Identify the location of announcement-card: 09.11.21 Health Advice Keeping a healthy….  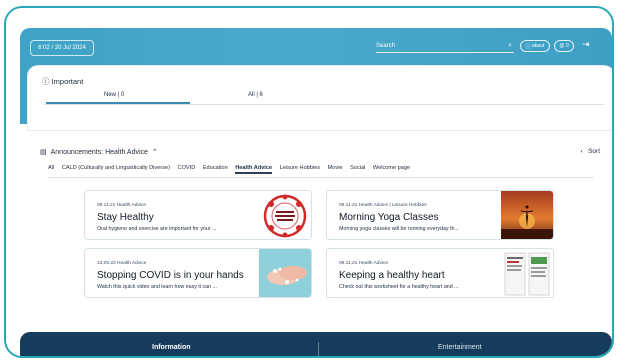
(440, 273).